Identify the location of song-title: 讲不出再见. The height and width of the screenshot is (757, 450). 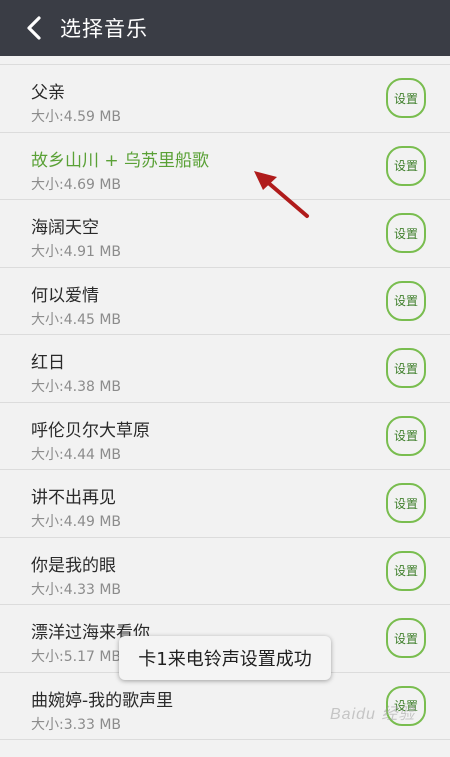
(73, 498).